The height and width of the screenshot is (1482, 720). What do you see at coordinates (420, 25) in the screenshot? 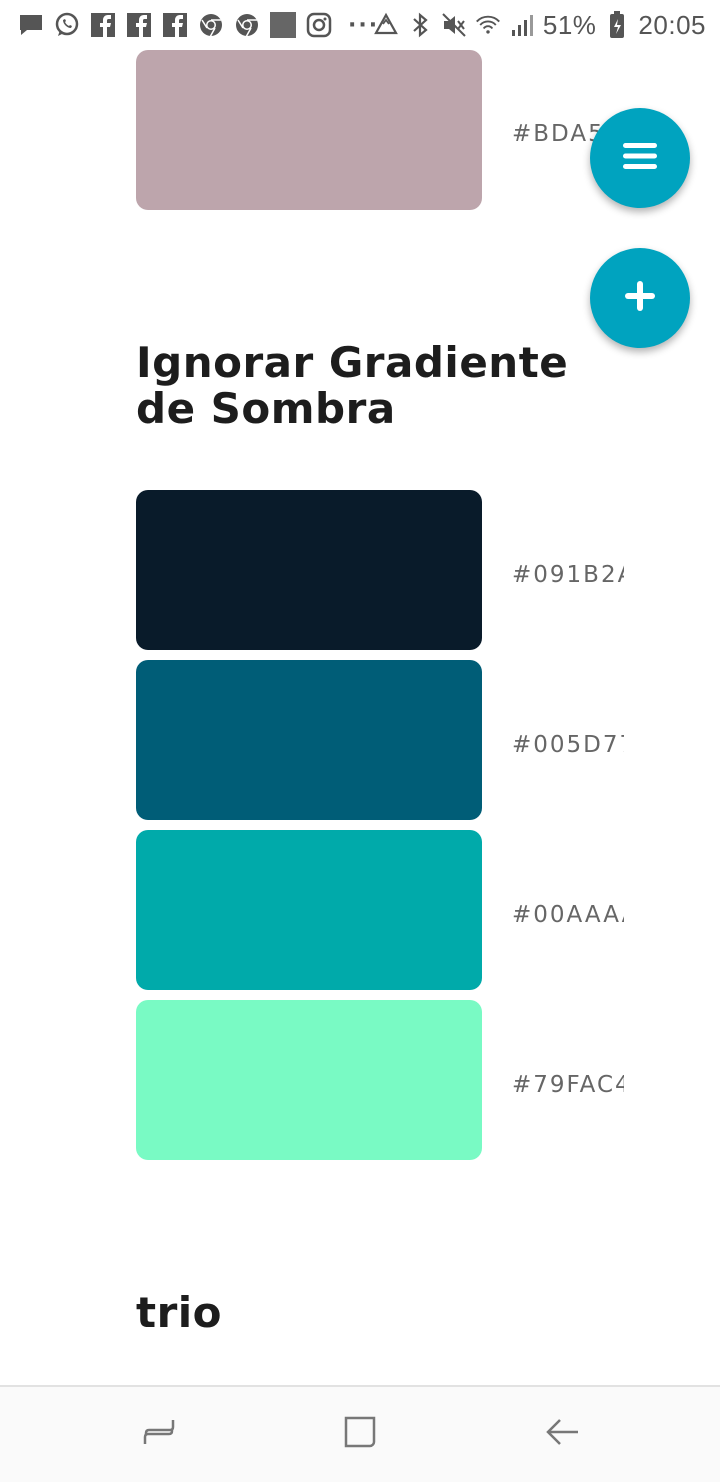
I see `bluetooth-icon` at bounding box center [420, 25].